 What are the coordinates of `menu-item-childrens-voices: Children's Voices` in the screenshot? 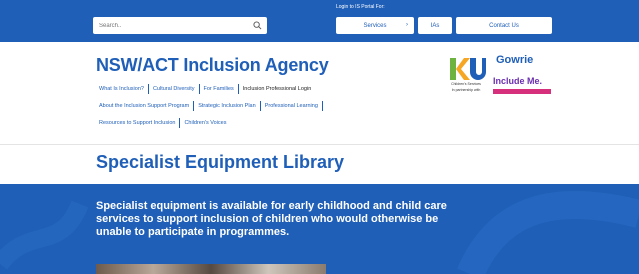 It's located at (205, 123).